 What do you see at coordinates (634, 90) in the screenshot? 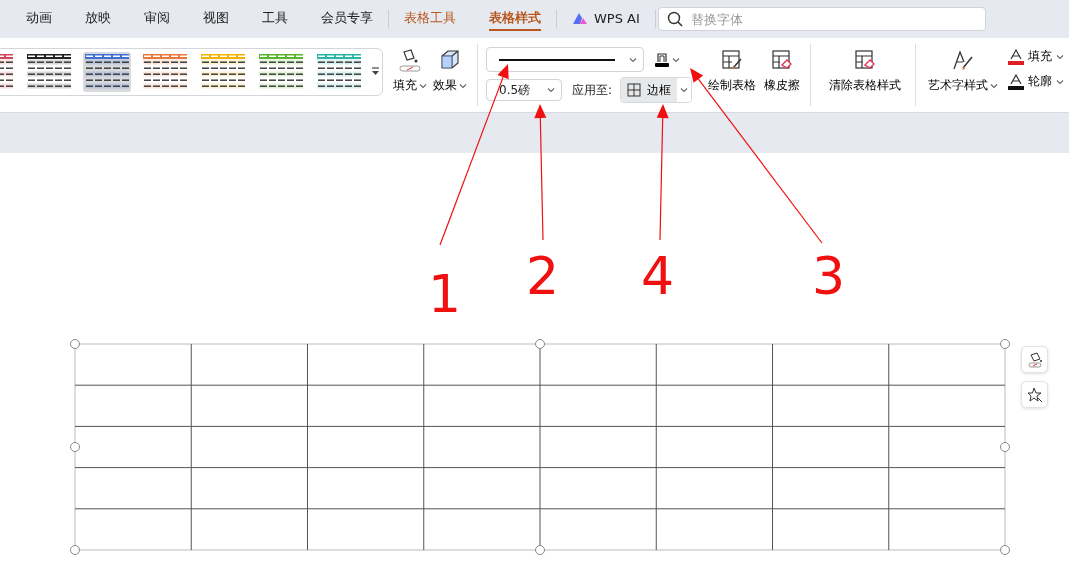
I see `grid-icon` at bounding box center [634, 90].